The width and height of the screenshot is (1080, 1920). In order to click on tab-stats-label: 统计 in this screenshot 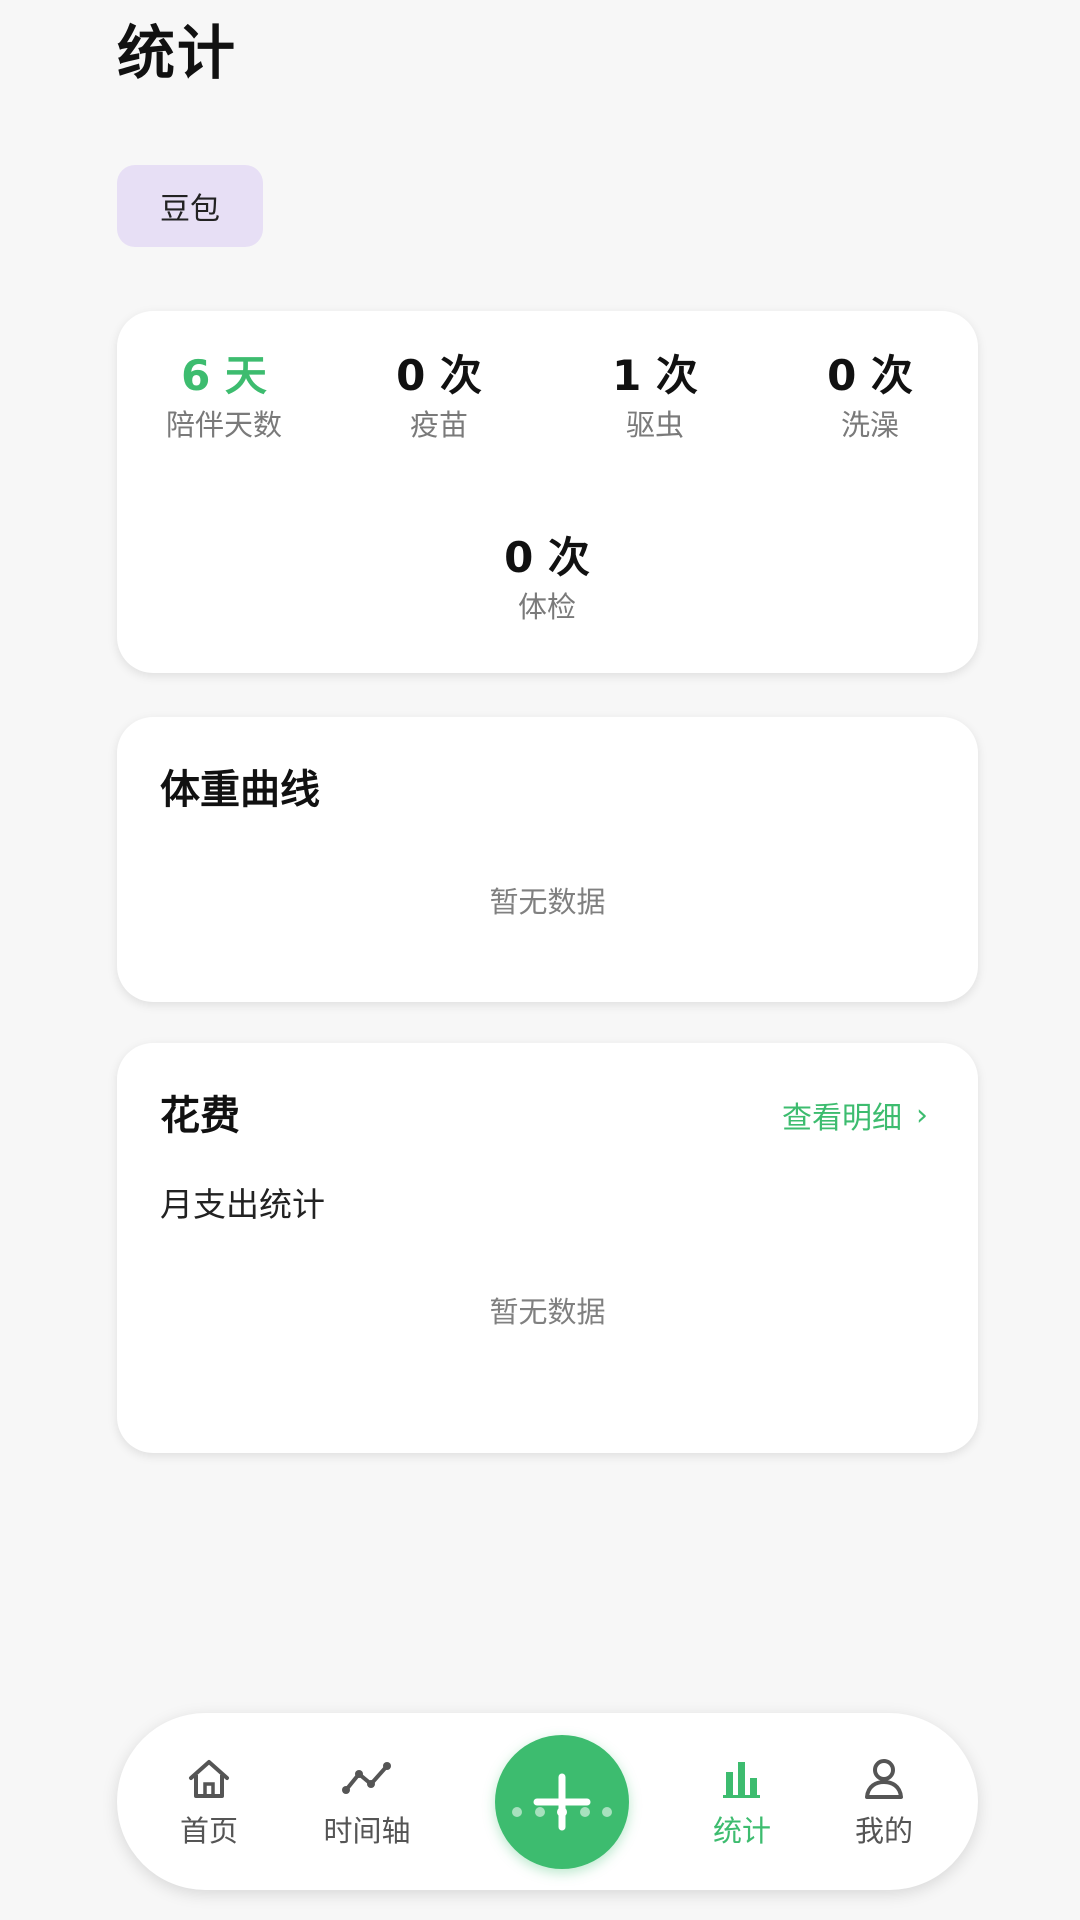, I will do `click(741, 1831)`.